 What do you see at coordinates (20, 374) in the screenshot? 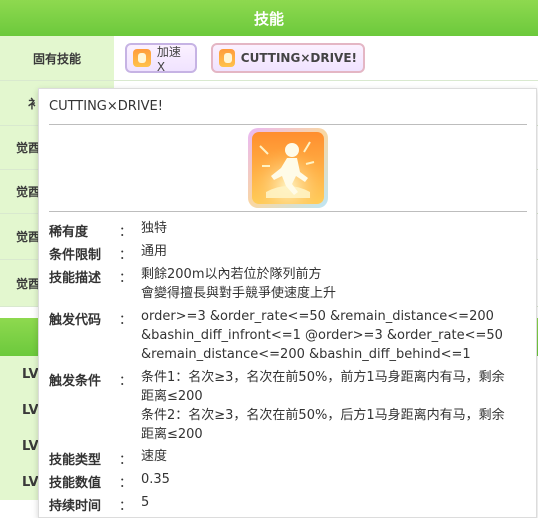
I see `lv-row-1: LV` at bounding box center [20, 374].